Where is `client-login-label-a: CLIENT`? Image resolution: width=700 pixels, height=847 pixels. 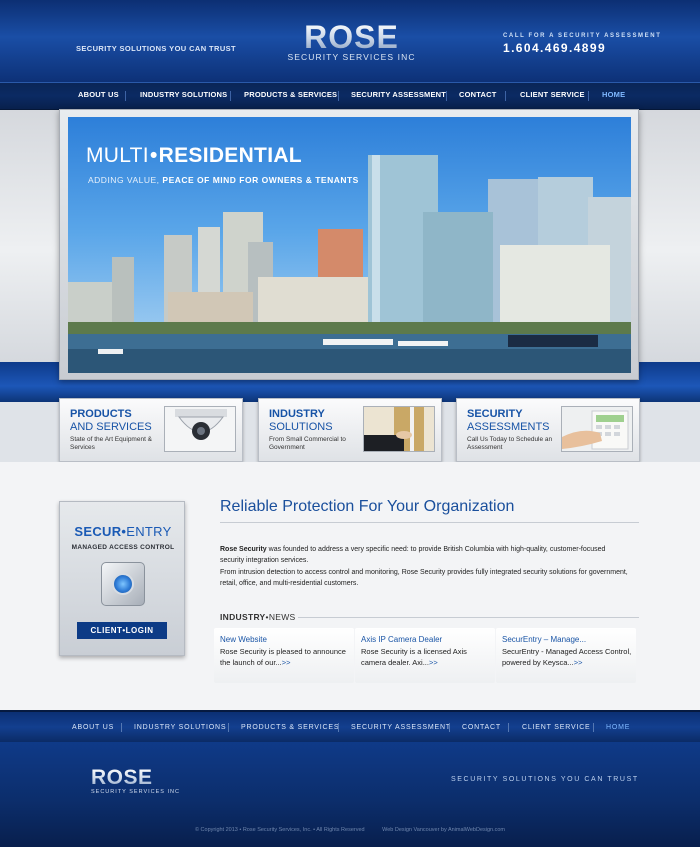 client-login-label-a: CLIENT is located at coordinates (106, 630).